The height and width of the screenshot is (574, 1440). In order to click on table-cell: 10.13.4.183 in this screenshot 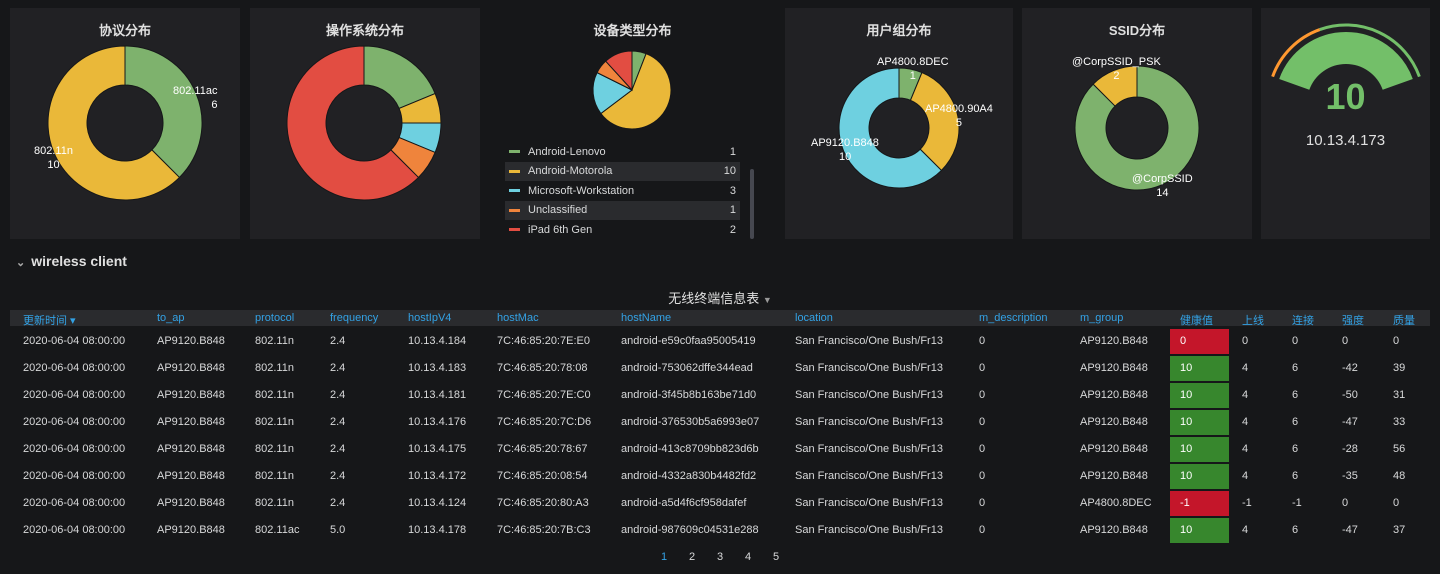, I will do `click(437, 368)`.